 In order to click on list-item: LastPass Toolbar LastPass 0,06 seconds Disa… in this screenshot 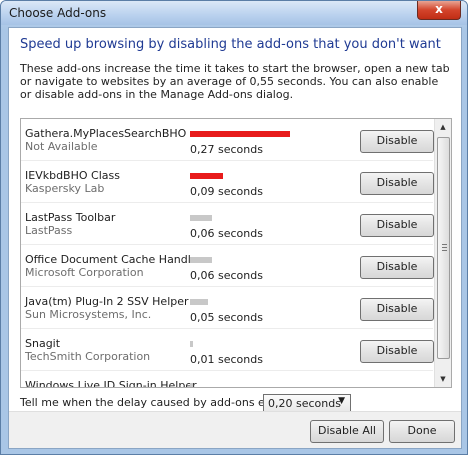, I will do `click(227, 224)`.